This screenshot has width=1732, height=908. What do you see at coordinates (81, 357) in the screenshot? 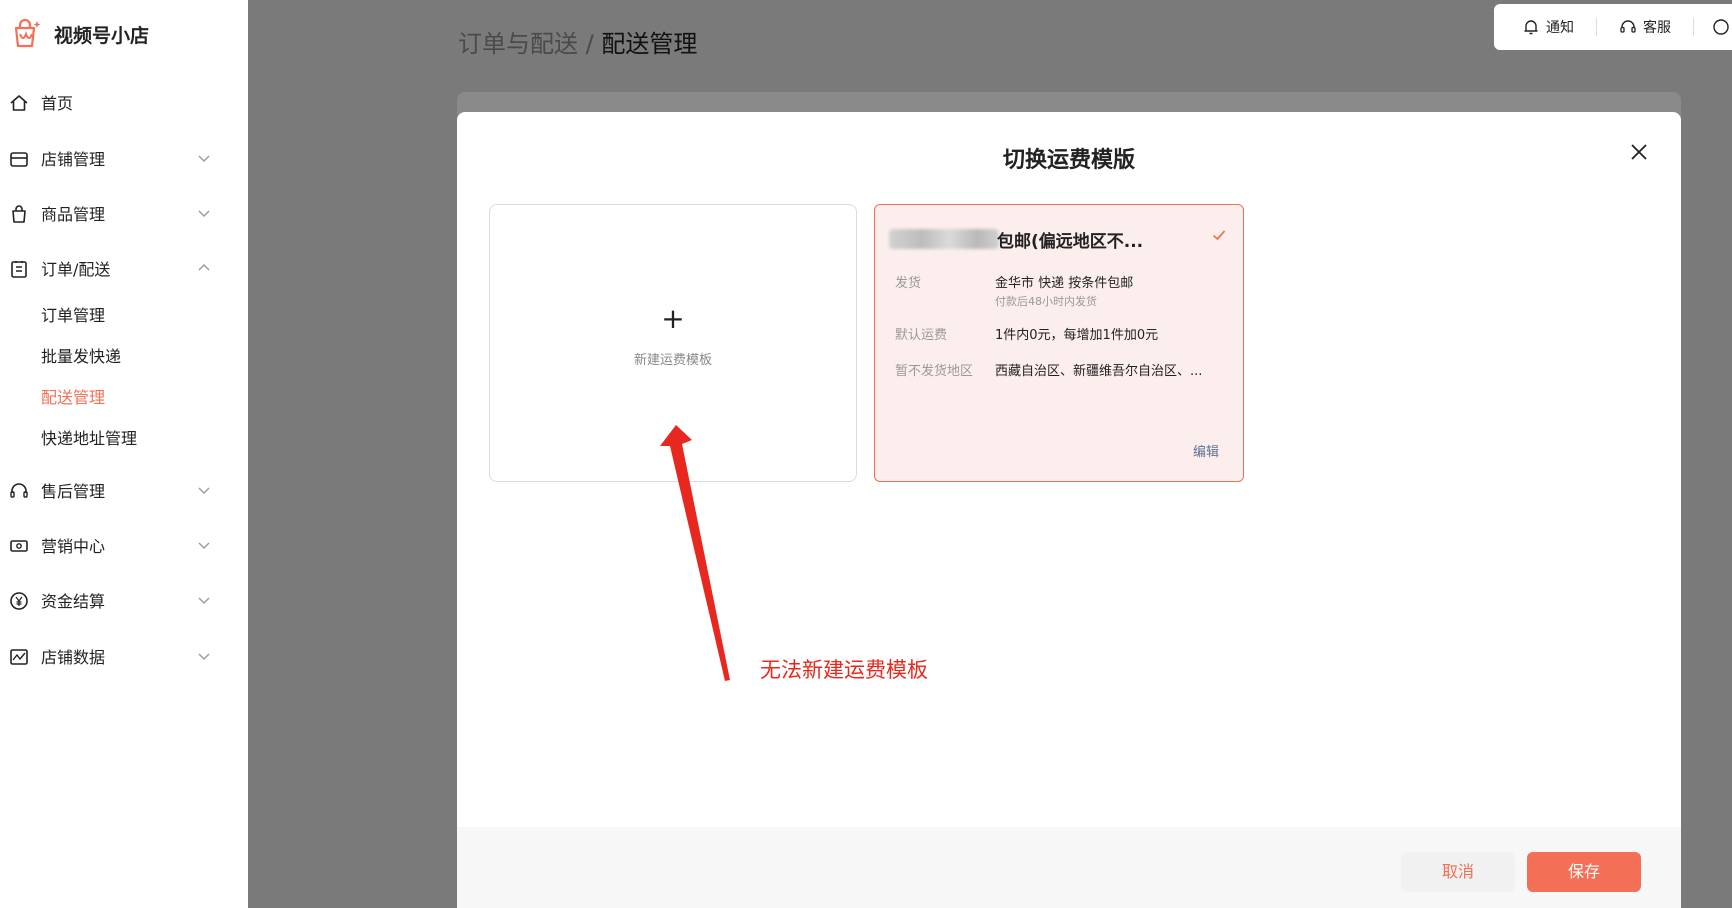
I see `sidebar-subitem-batch-shipping: 批量发快递` at bounding box center [81, 357].